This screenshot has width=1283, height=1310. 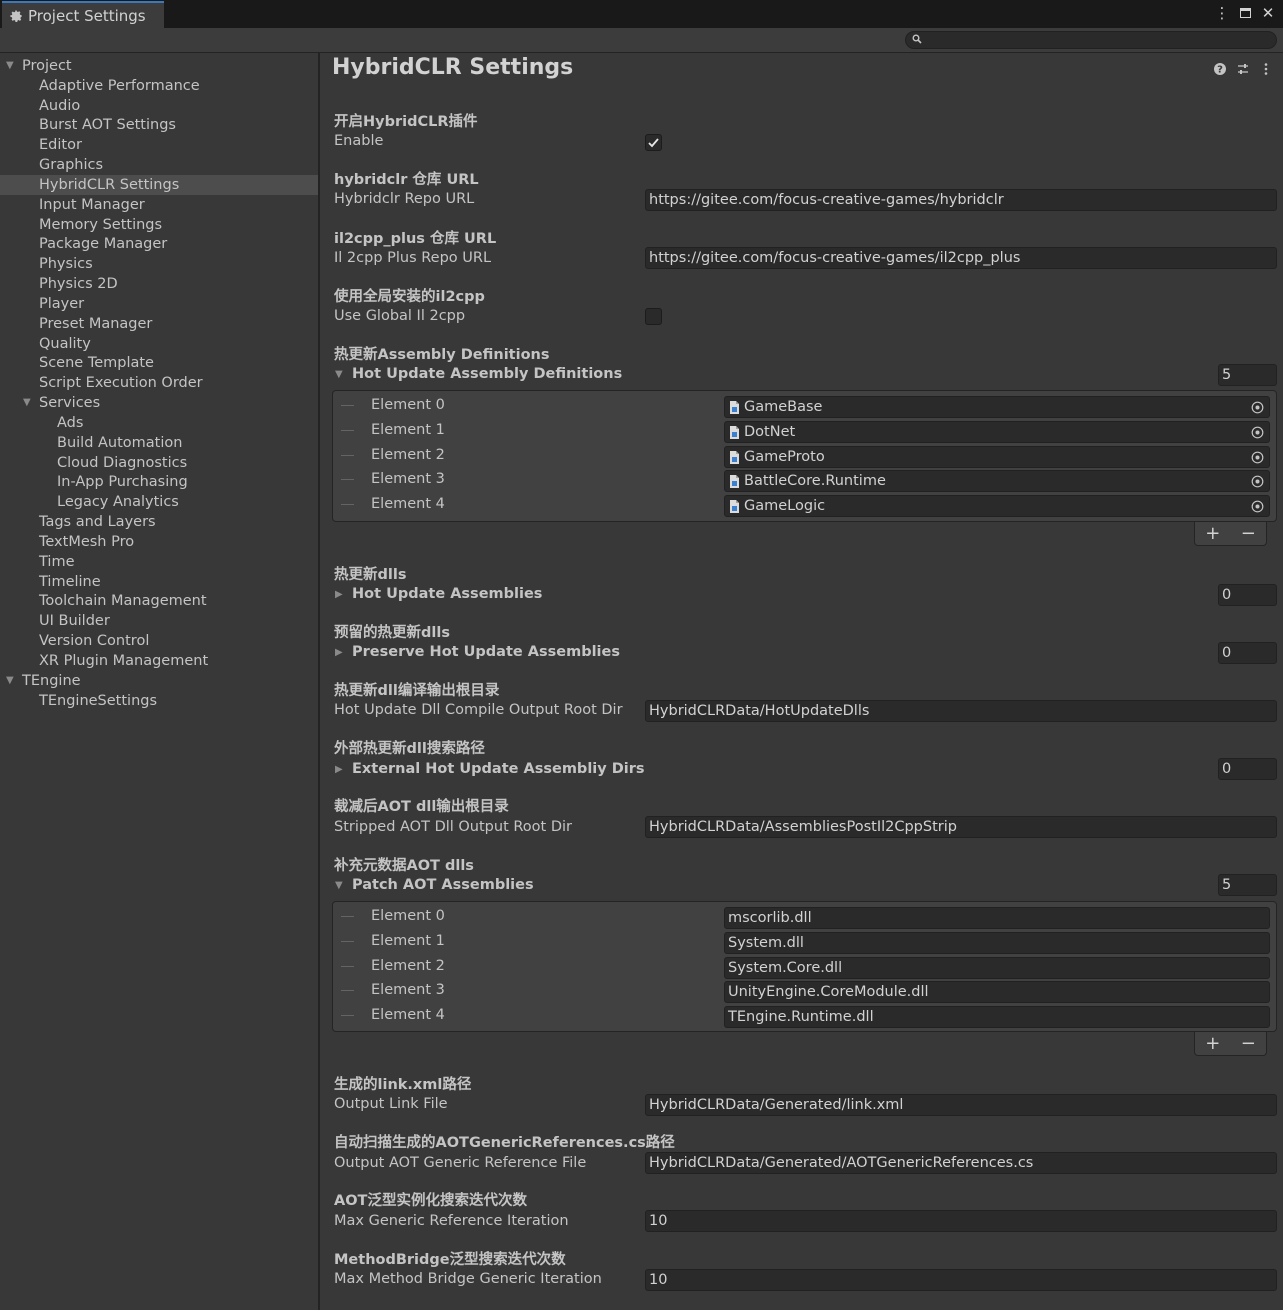 I want to click on hot-dlls-label: Hot Update Assemblies, so click(x=447, y=594).